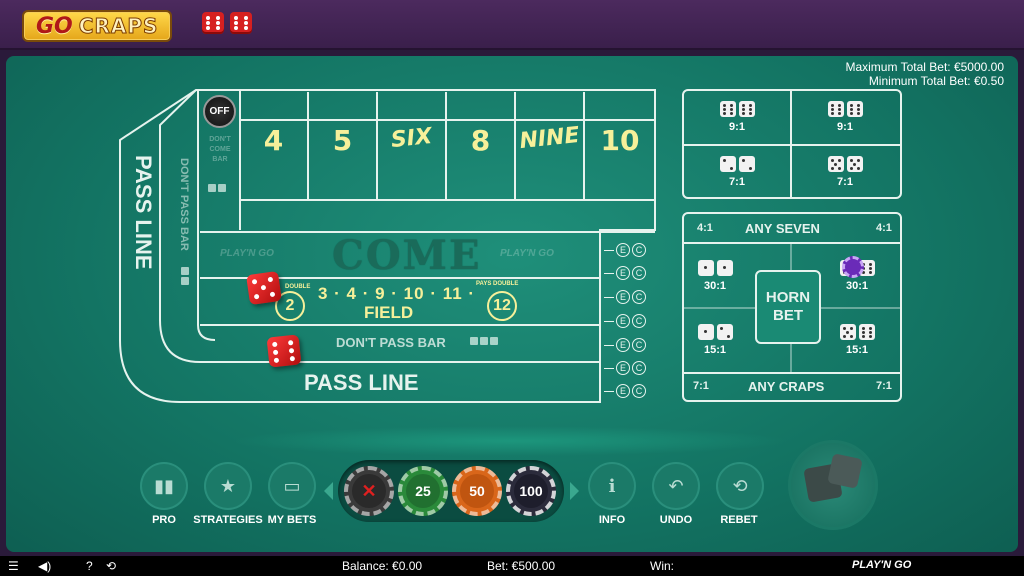 The height and width of the screenshot is (576, 1024). Describe the element at coordinates (527, 253) in the screenshot. I see `come-logo-right: PLAY'N GO` at that location.